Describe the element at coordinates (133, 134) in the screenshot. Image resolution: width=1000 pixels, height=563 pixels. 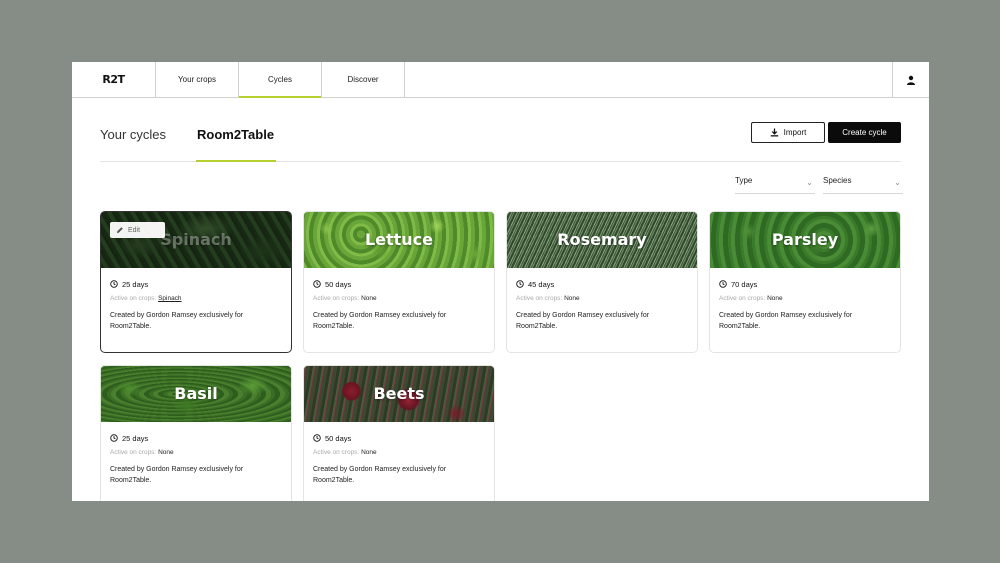
I see `tab-your-cycles: Your cycles` at that location.